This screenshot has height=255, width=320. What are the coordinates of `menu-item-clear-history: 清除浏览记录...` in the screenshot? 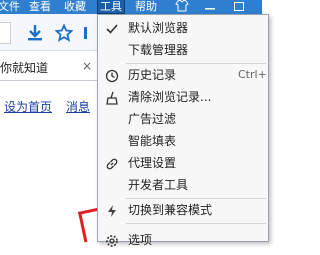 It's located at (182, 97).